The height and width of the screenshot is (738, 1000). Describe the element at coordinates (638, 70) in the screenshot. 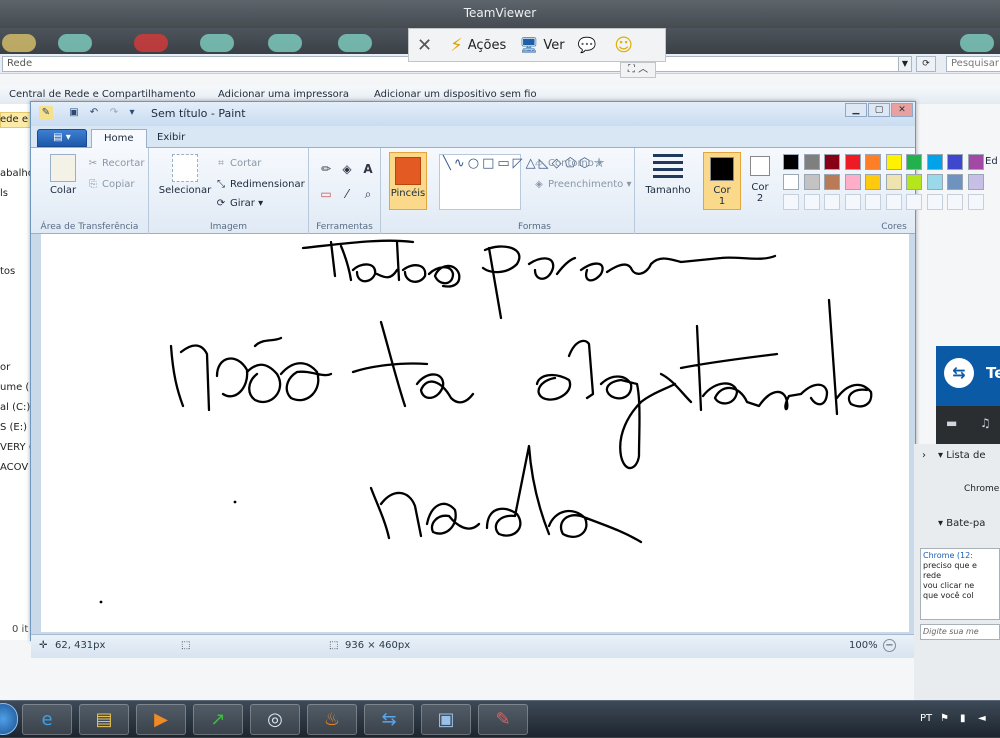

I see `toolbar-fullscreen-collapse: ⛶ ︿` at that location.